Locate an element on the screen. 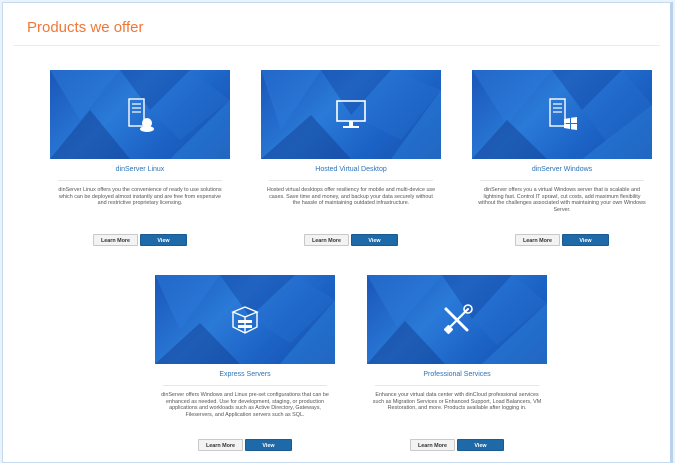 This screenshot has width=675, height=463. monitor-icon is located at coordinates (351, 113).